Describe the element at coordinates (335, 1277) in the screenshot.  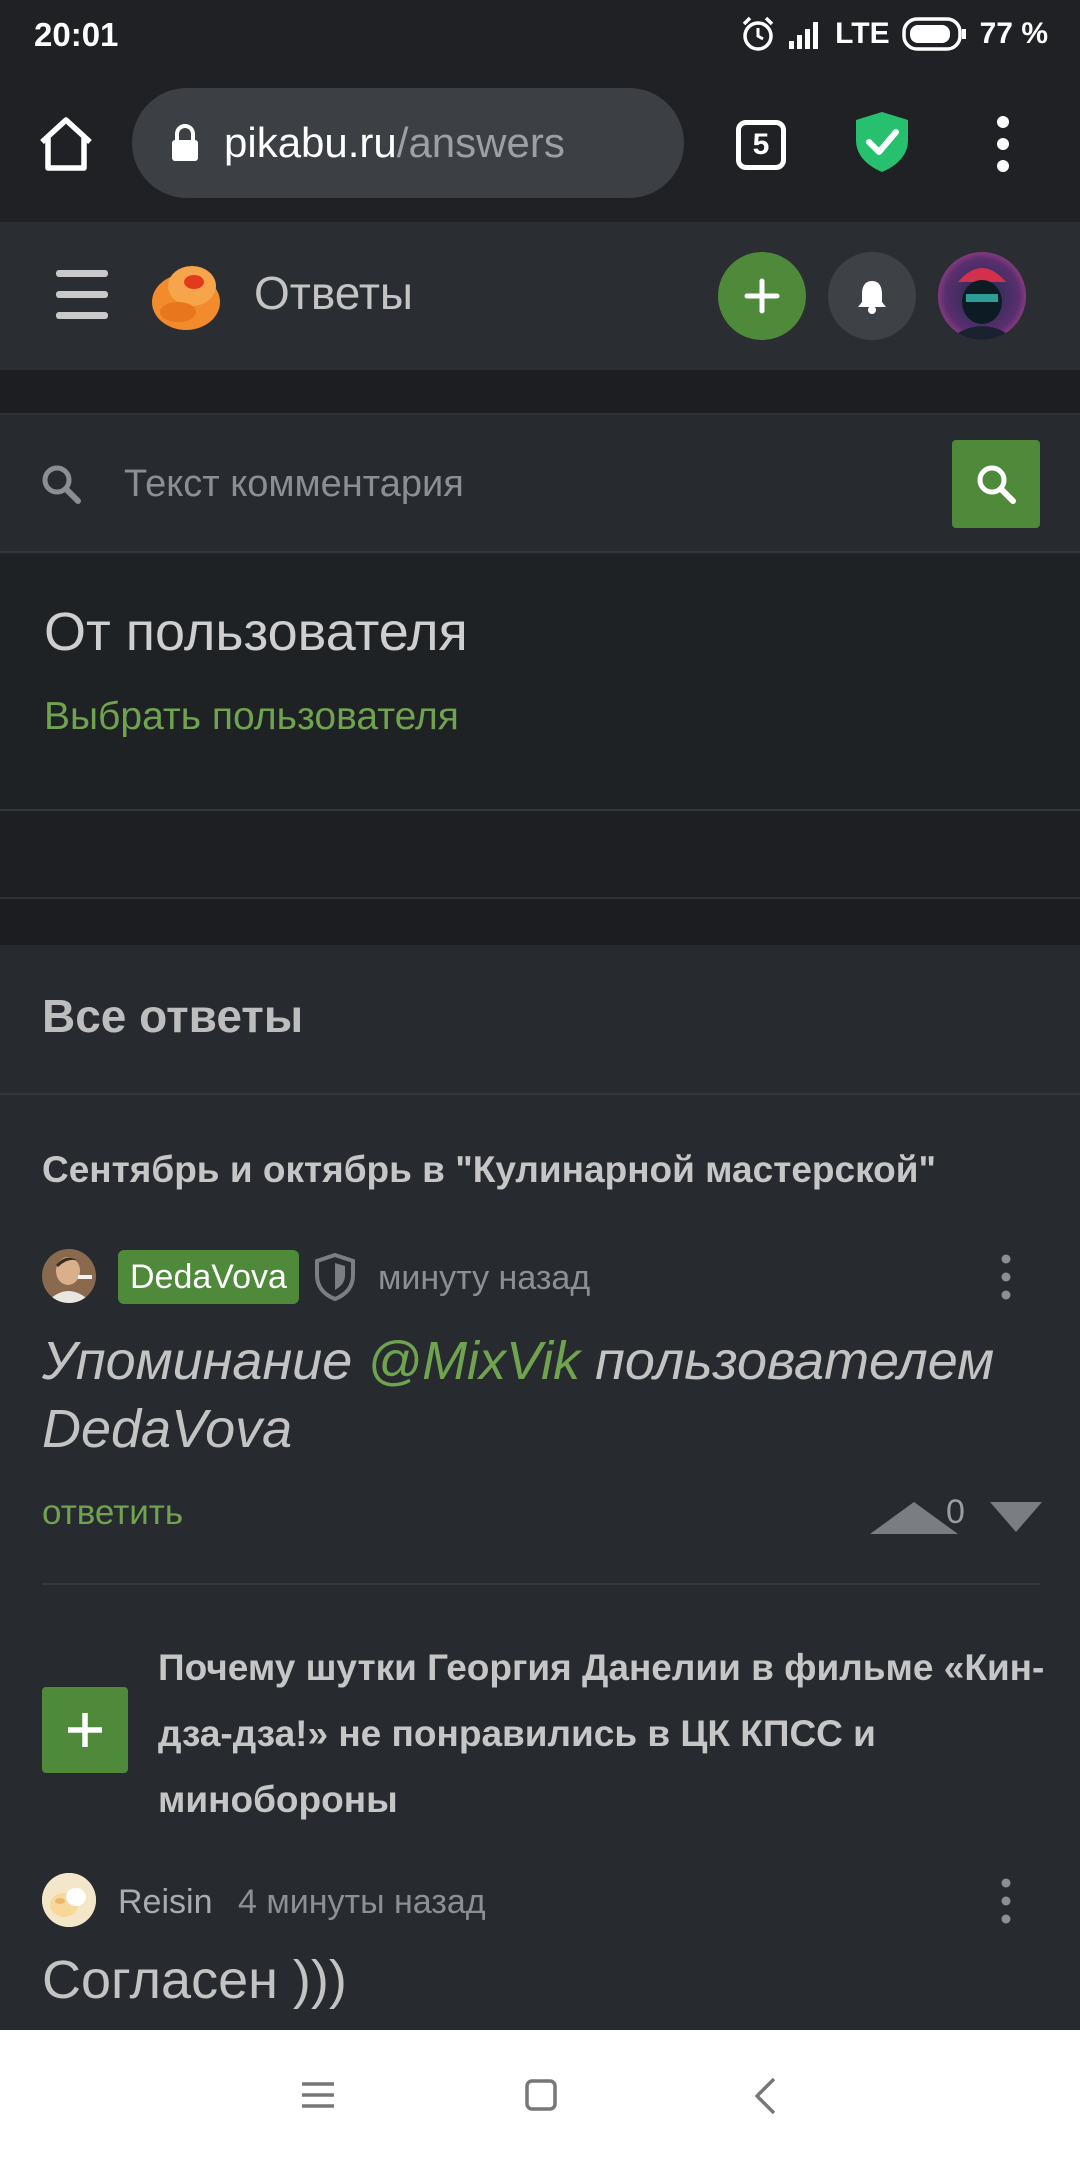
I see `shield-icon` at that location.